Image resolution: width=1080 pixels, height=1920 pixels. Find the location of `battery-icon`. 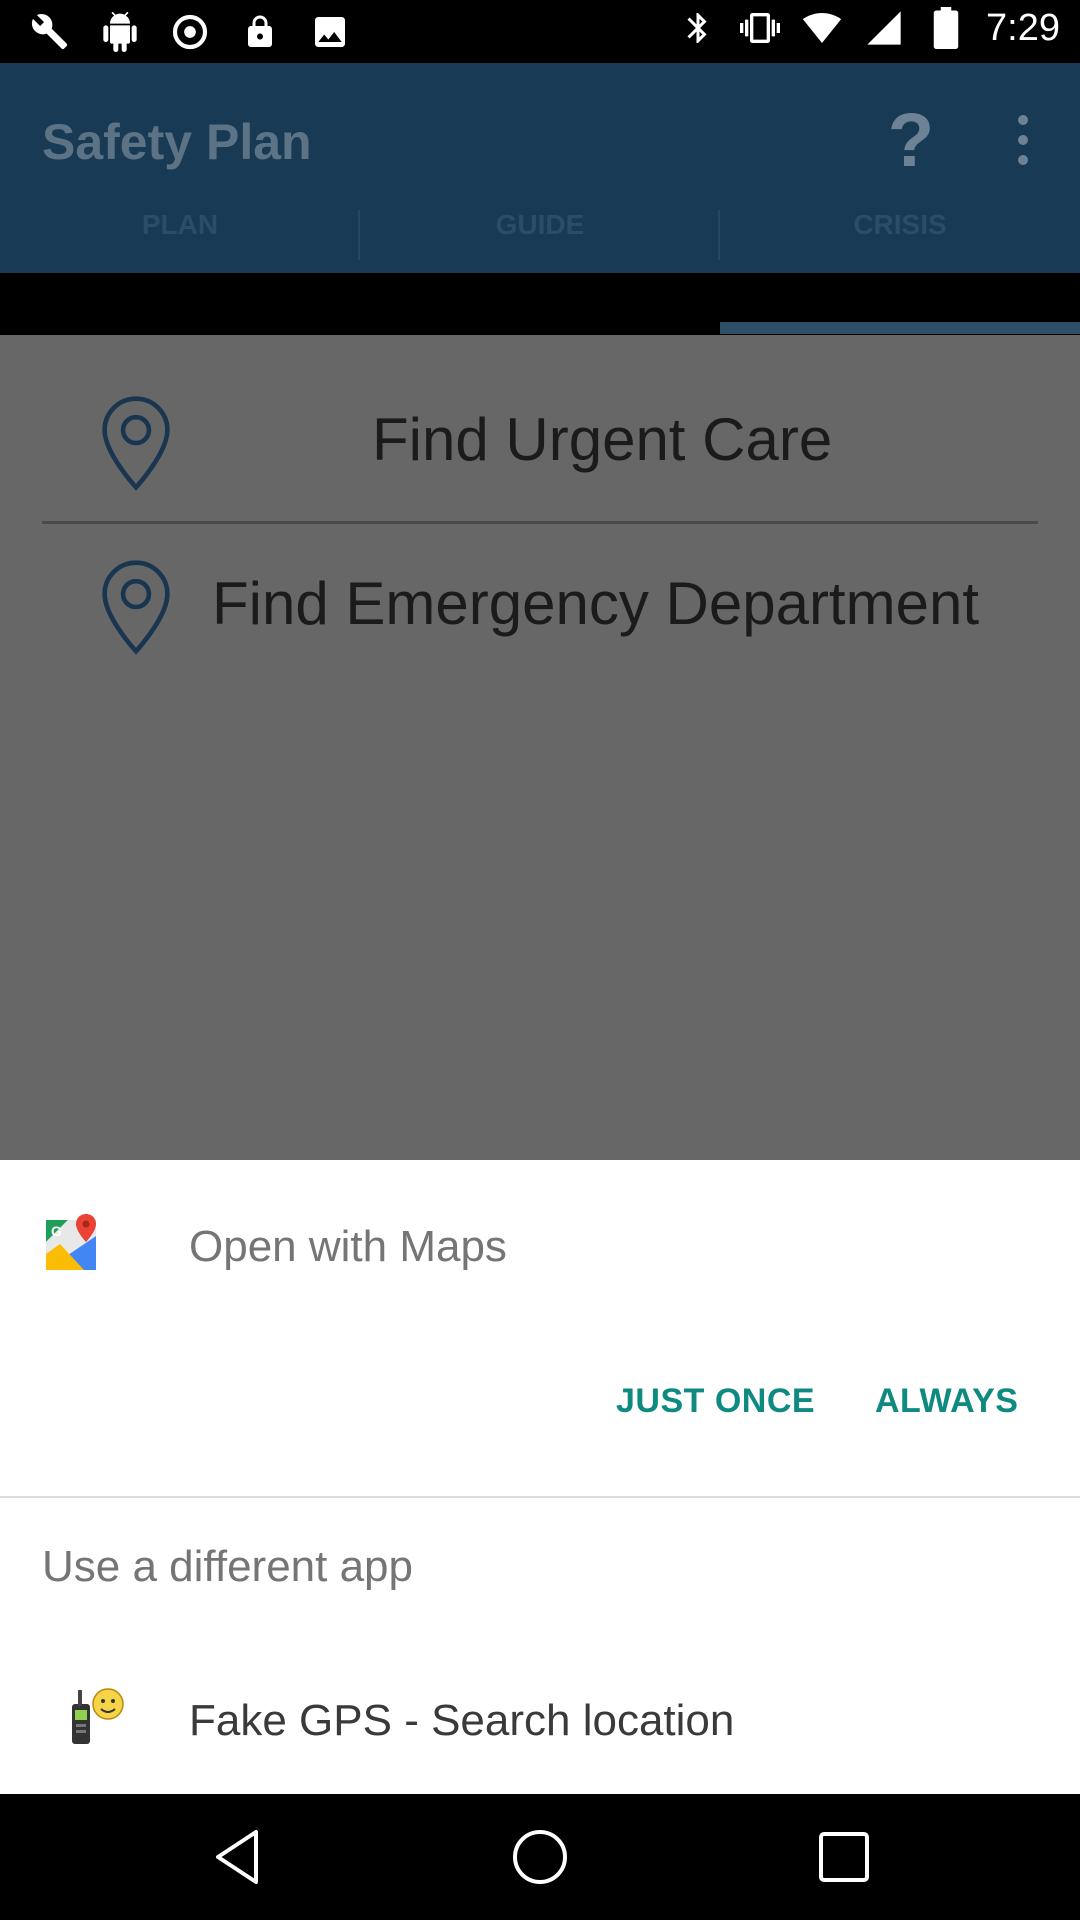

battery-icon is located at coordinates (946, 28).